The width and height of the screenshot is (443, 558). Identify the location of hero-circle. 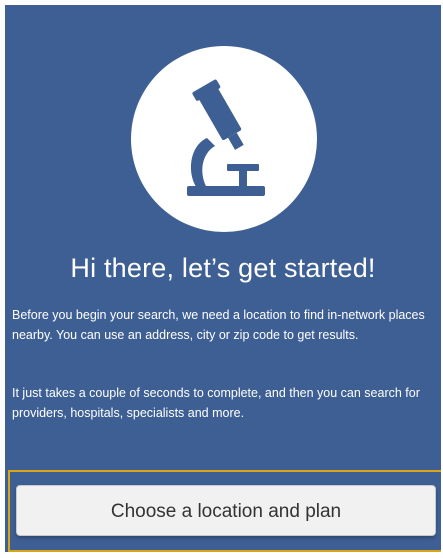
(224, 139).